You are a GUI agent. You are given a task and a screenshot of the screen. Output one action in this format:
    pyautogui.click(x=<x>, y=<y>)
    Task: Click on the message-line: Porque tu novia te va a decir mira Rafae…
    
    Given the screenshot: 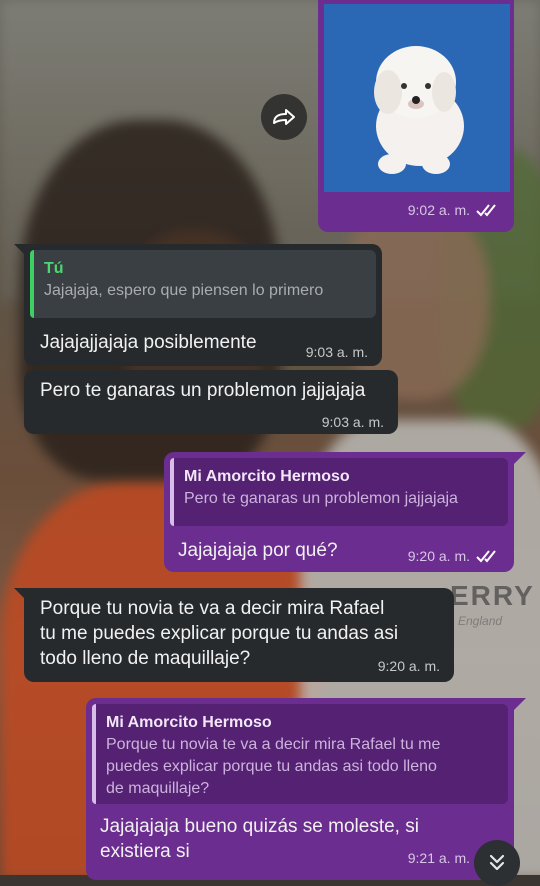 What is the action you would take?
    pyautogui.click(x=212, y=608)
    